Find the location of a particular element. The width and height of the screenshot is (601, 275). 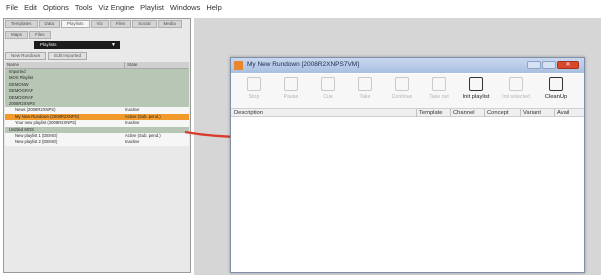

continue-button: Continue is located at coordinates (401, 91).